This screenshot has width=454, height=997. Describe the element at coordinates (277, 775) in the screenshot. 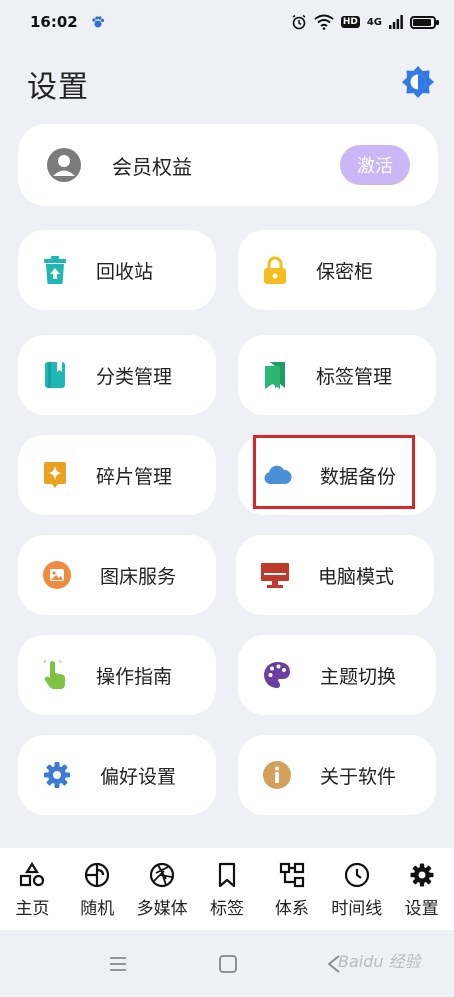

I see `info-icon` at that location.